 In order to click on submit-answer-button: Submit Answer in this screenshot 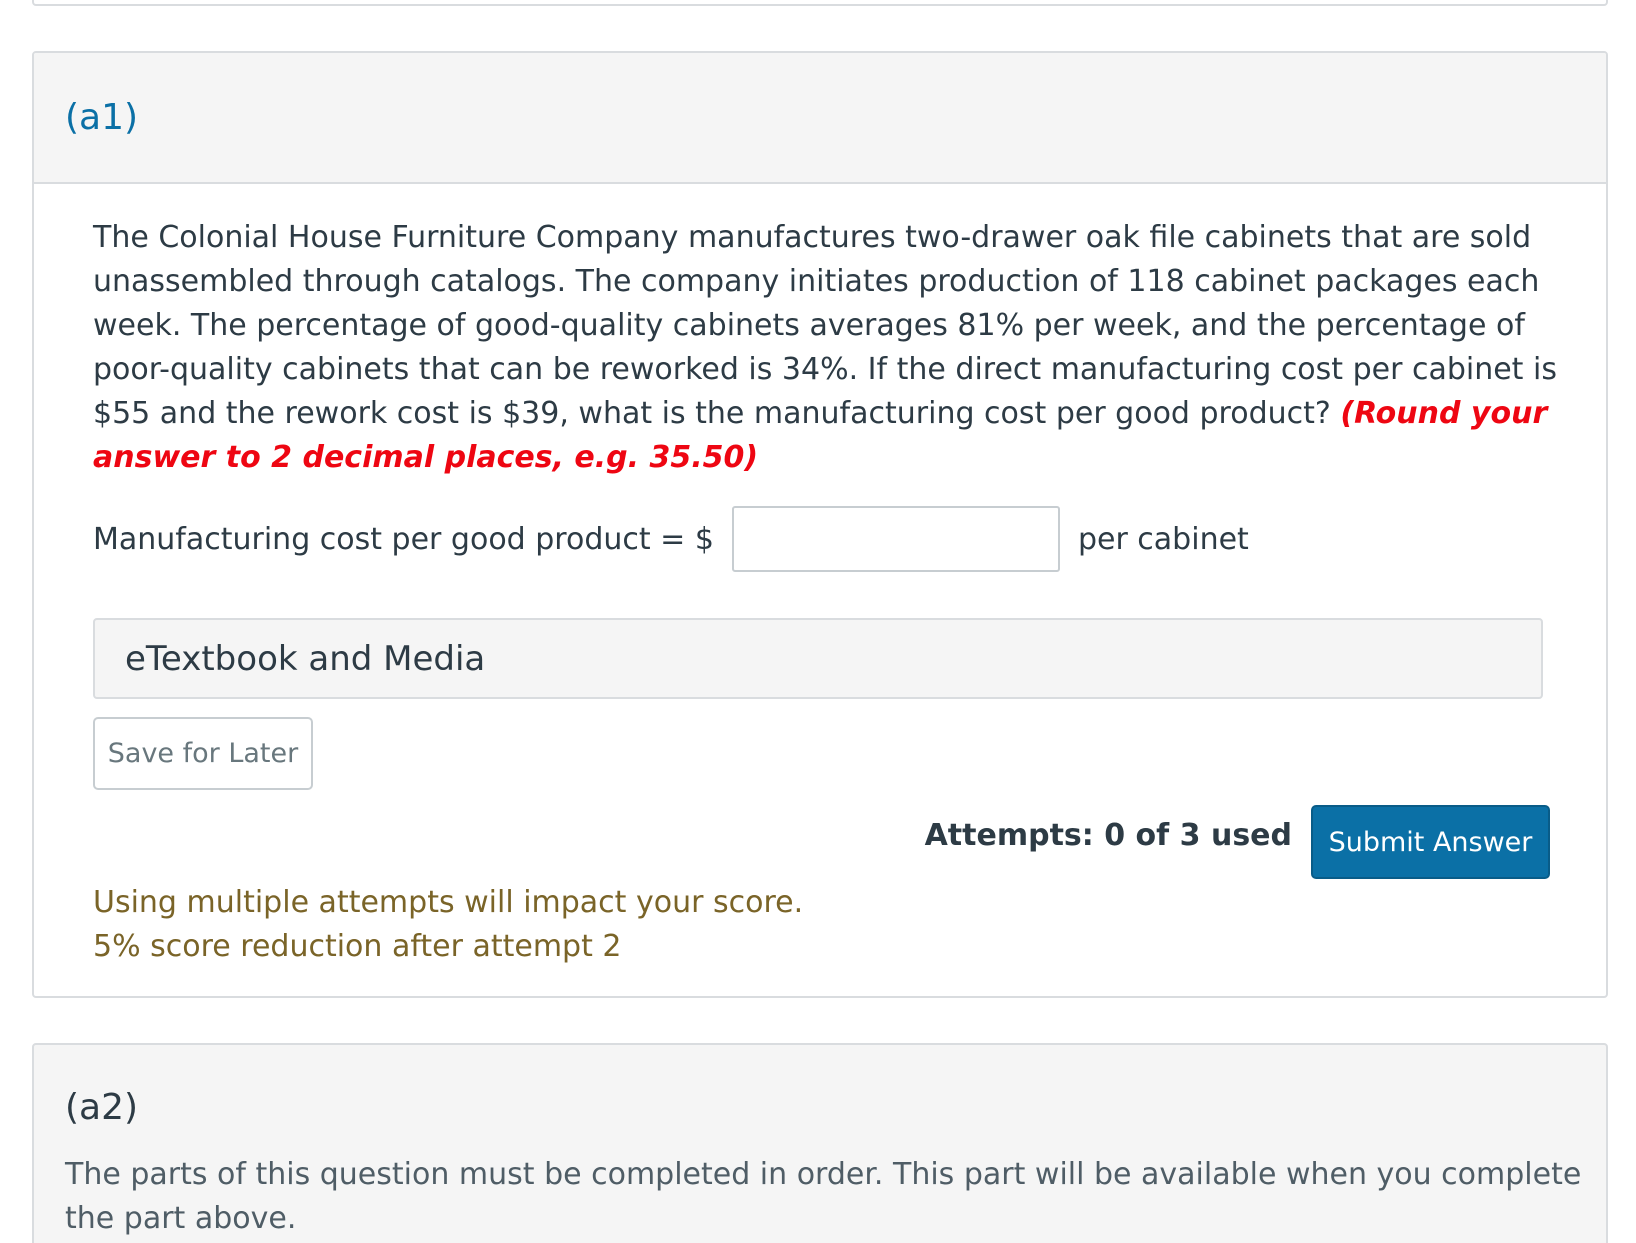, I will do `click(1430, 842)`.